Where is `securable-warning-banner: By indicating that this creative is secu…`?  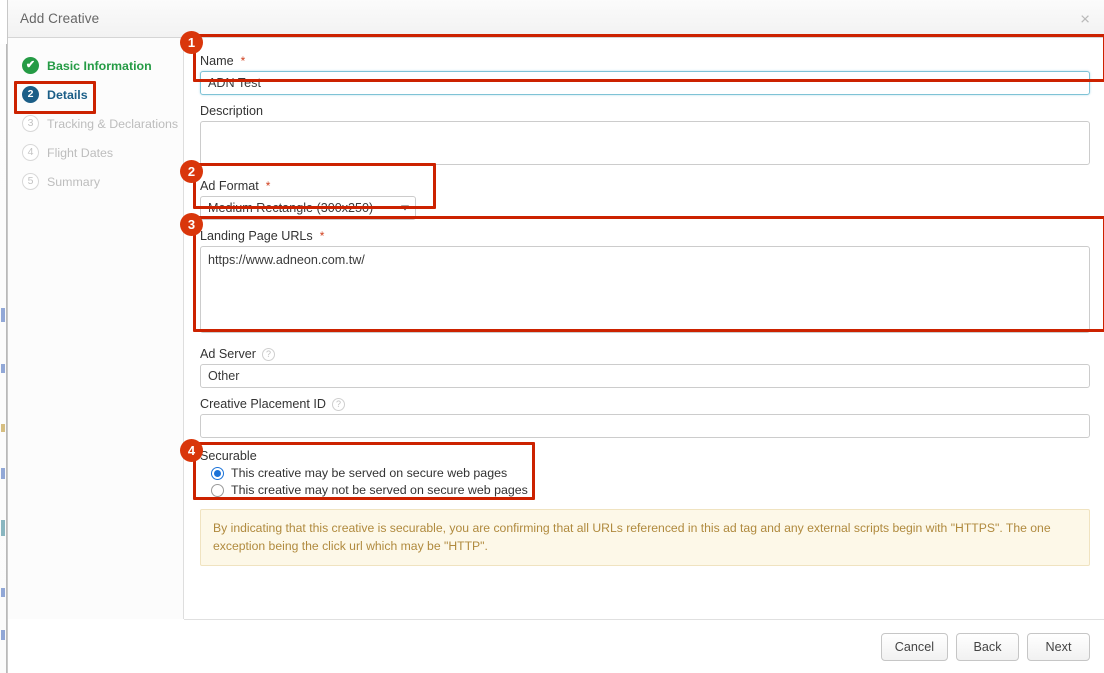 securable-warning-banner: By indicating that this creative is secu… is located at coordinates (645, 537).